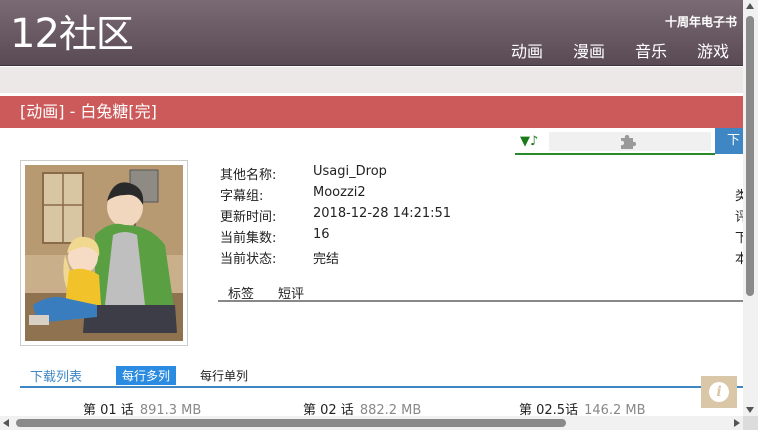 The height and width of the screenshot is (430, 758). I want to click on episode-link: 第 01 话 891.3 MB, so click(142, 407).